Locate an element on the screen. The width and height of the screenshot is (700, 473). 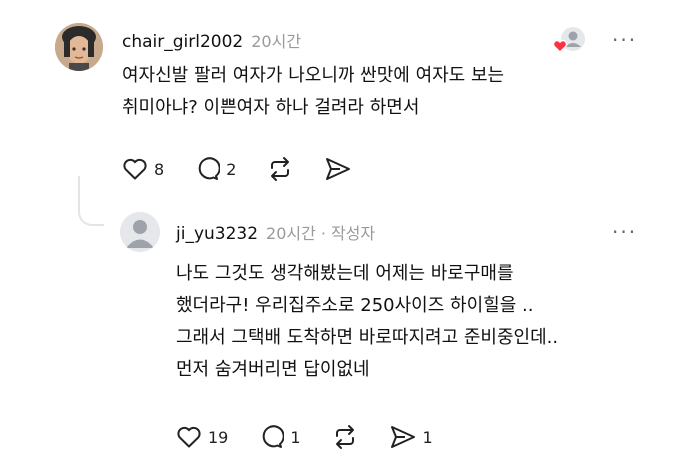
comment-text-line: 나도 그것도 생각해봤는데 어제는 바로구매를 is located at coordinates (345, 273).